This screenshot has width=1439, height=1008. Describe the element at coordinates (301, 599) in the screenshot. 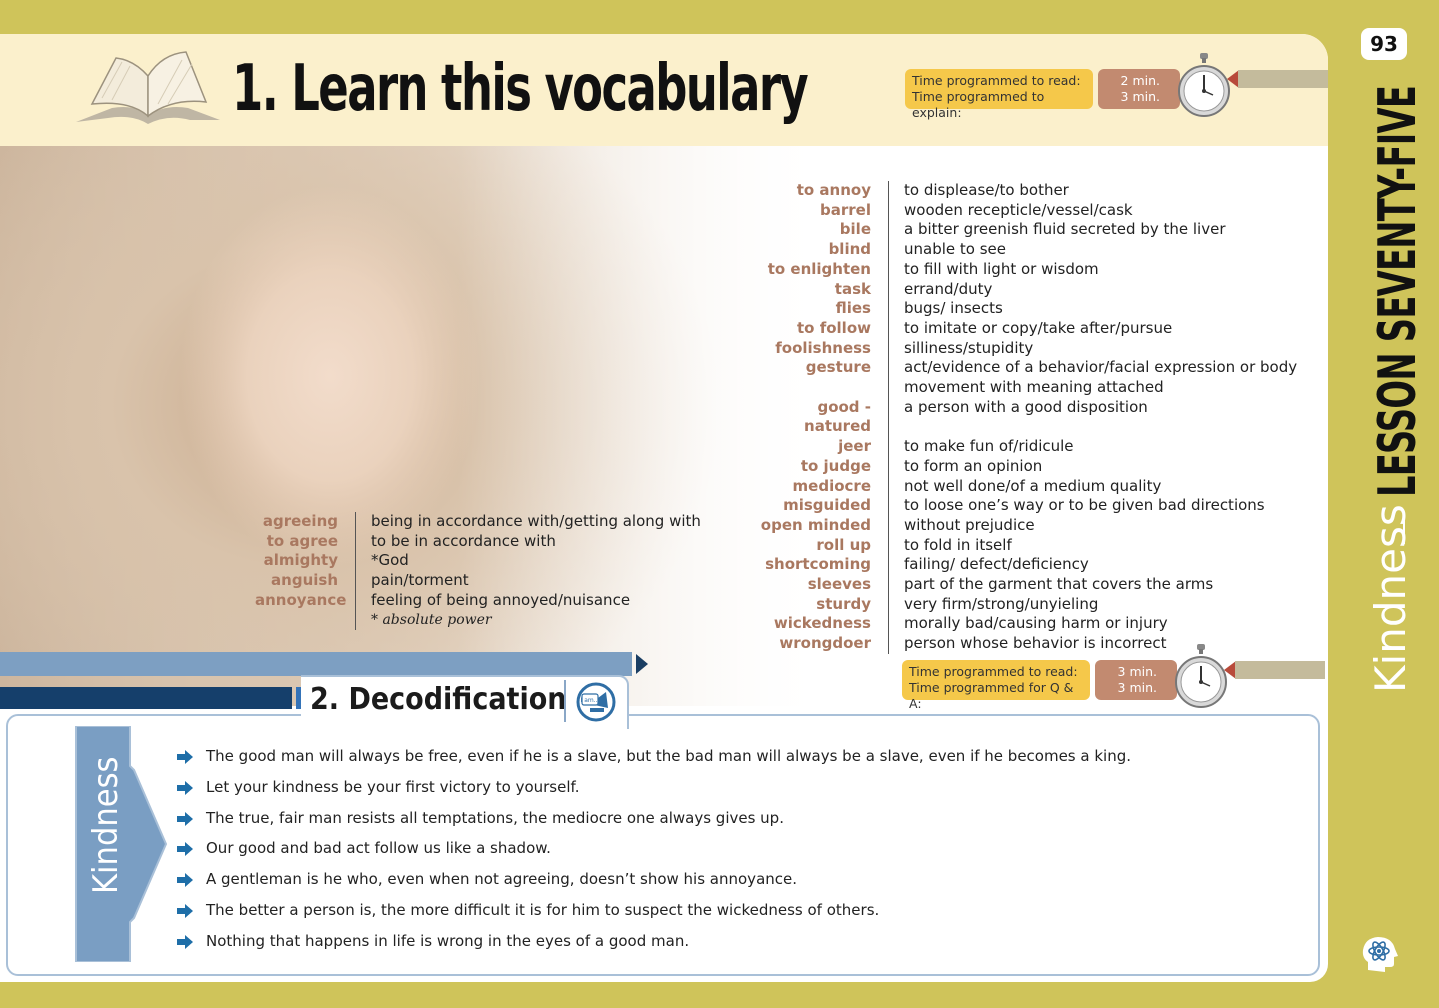

I see `vocab-term: annoyance` at that location.